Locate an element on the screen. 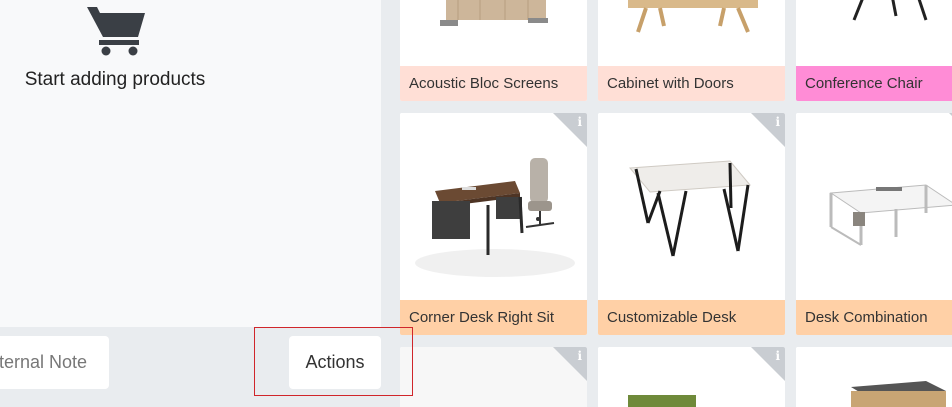 The width and height of the screenshot is (952, 407). product-card: i Corner Desk Right Sit is located at coordinates (493, 224).